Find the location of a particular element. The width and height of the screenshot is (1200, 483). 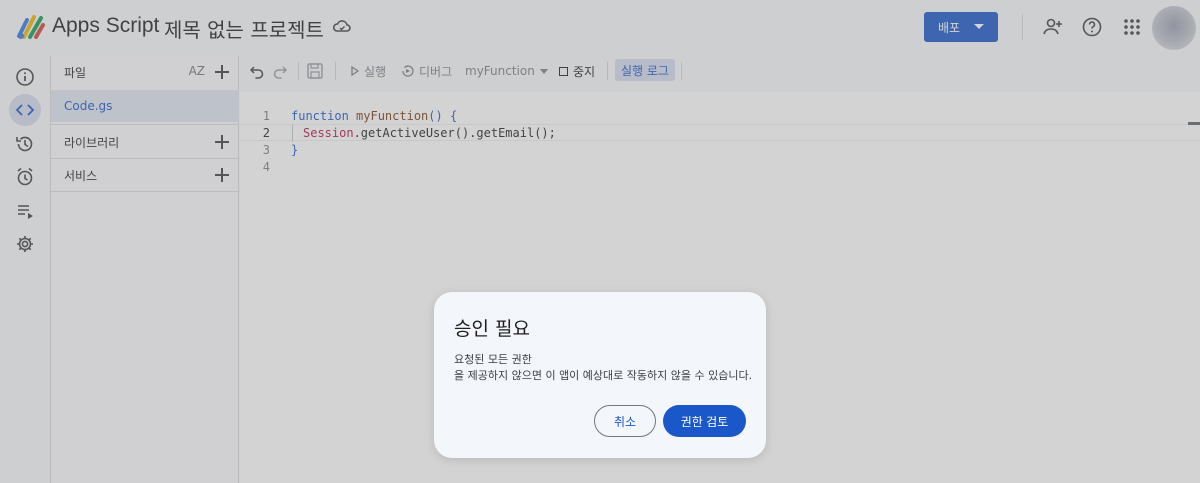

review-permissions-button: 권한 검토 is located at coordinates (704, 421).